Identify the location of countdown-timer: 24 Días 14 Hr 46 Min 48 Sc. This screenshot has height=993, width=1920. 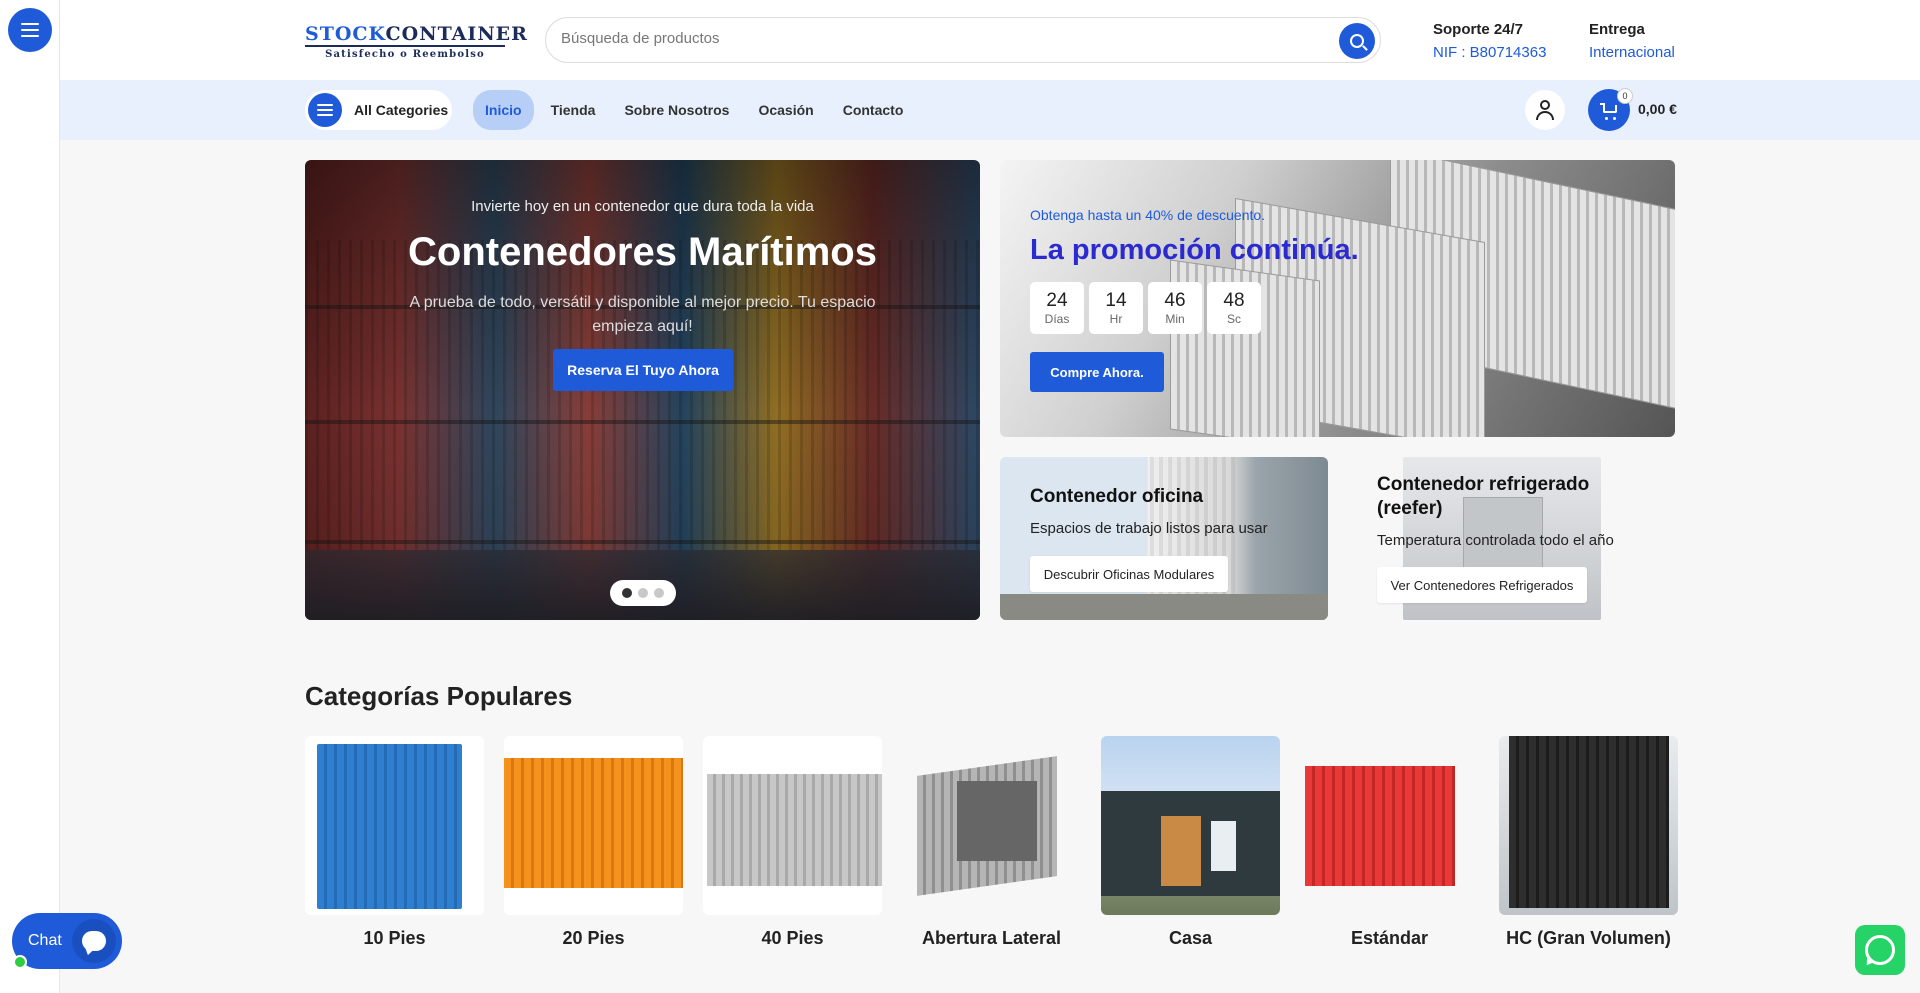
(1145, 308).